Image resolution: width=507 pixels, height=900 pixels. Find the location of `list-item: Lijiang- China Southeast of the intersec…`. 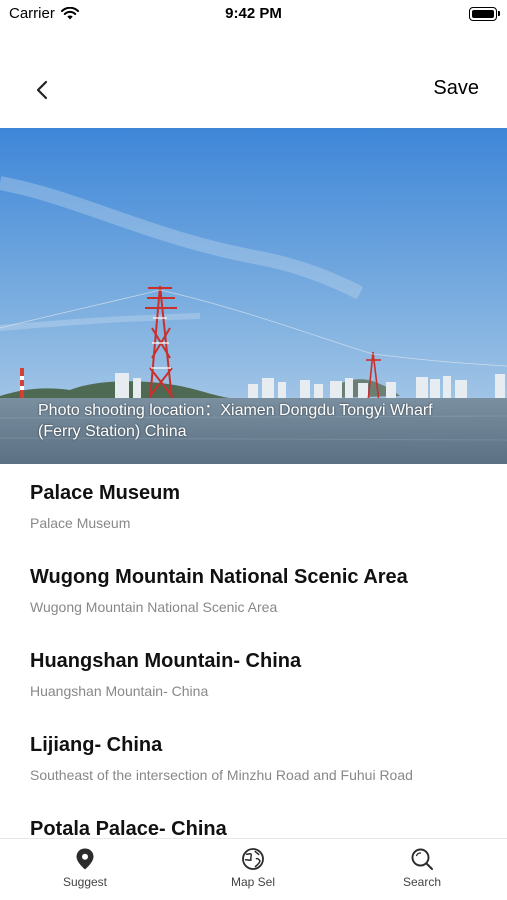

list-item: Lijiang- China Southeast of the intersec… is located at coordinates (253, 758).